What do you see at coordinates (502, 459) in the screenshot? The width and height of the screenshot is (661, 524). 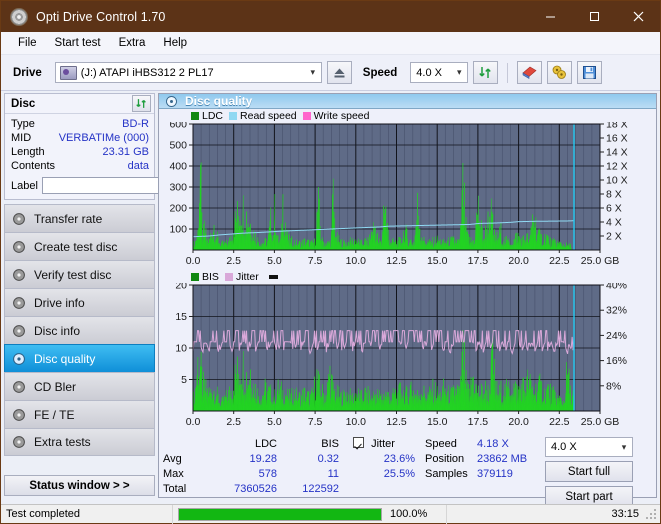 I see `field-value-position: 23862 MB` at bounding box center [502, 459].